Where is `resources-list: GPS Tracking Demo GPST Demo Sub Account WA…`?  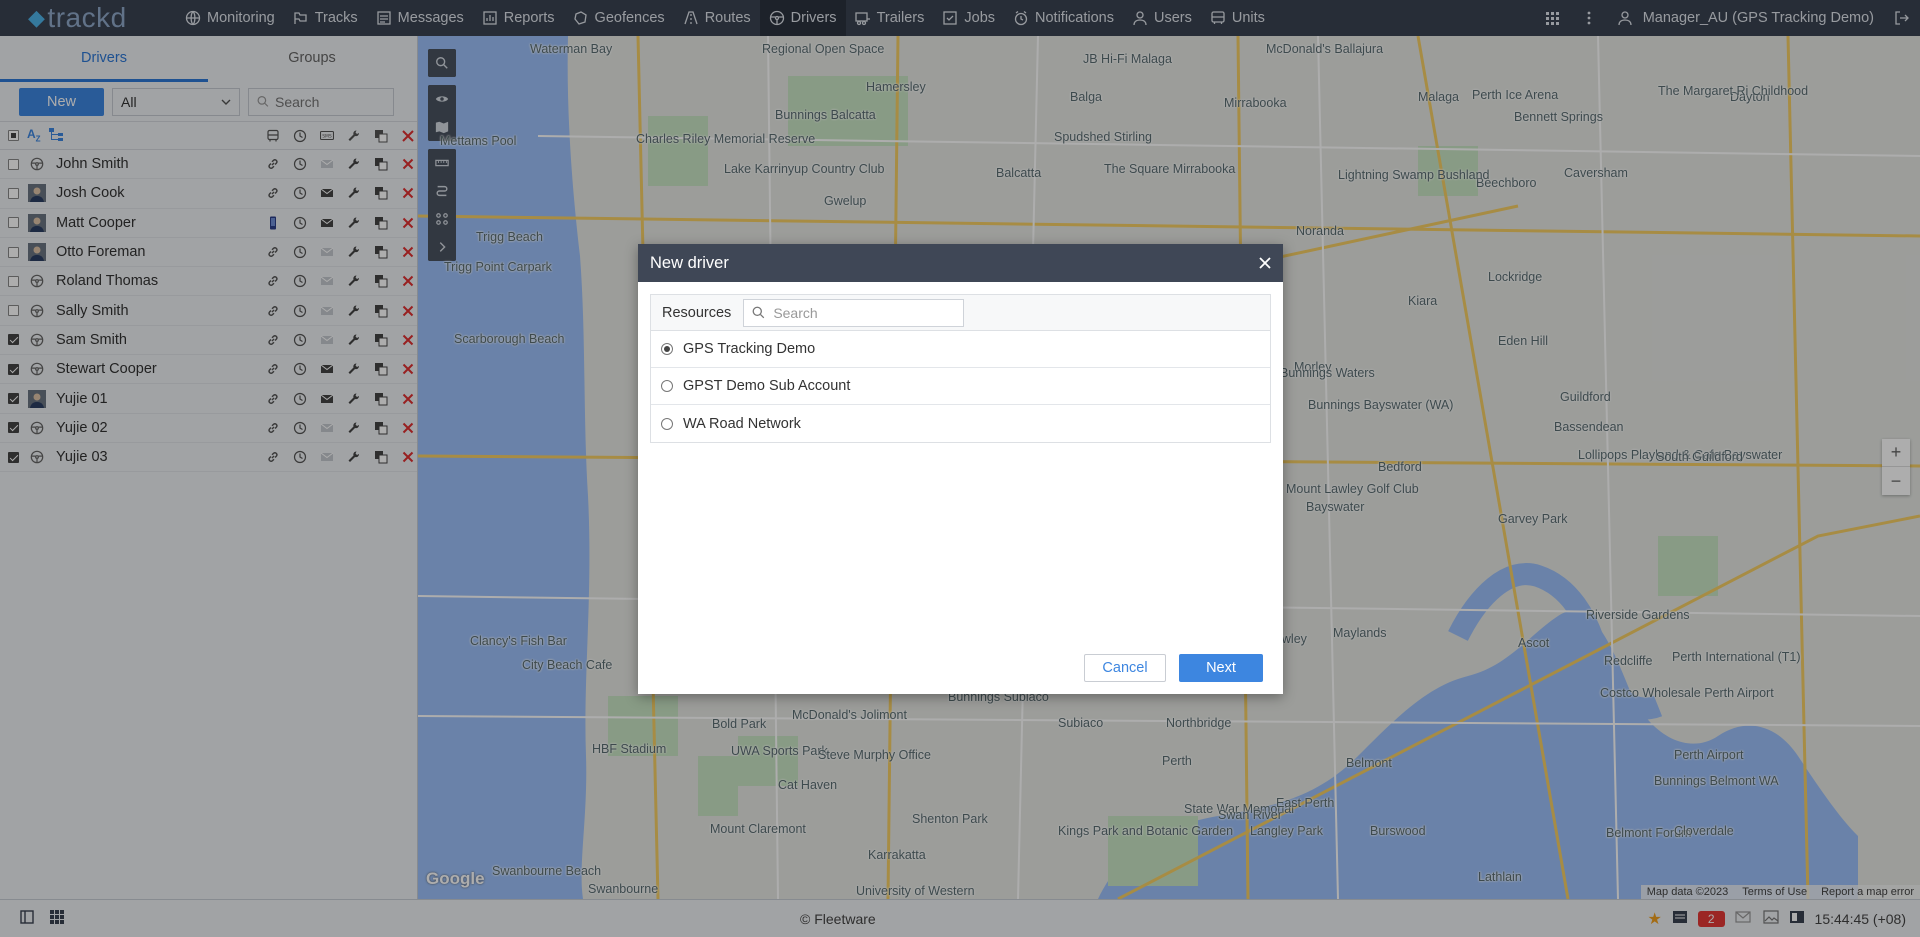 resources-list: GPS Tracking Demo GPST Demo Sub Account WA… is located at coordinates (960, 386).